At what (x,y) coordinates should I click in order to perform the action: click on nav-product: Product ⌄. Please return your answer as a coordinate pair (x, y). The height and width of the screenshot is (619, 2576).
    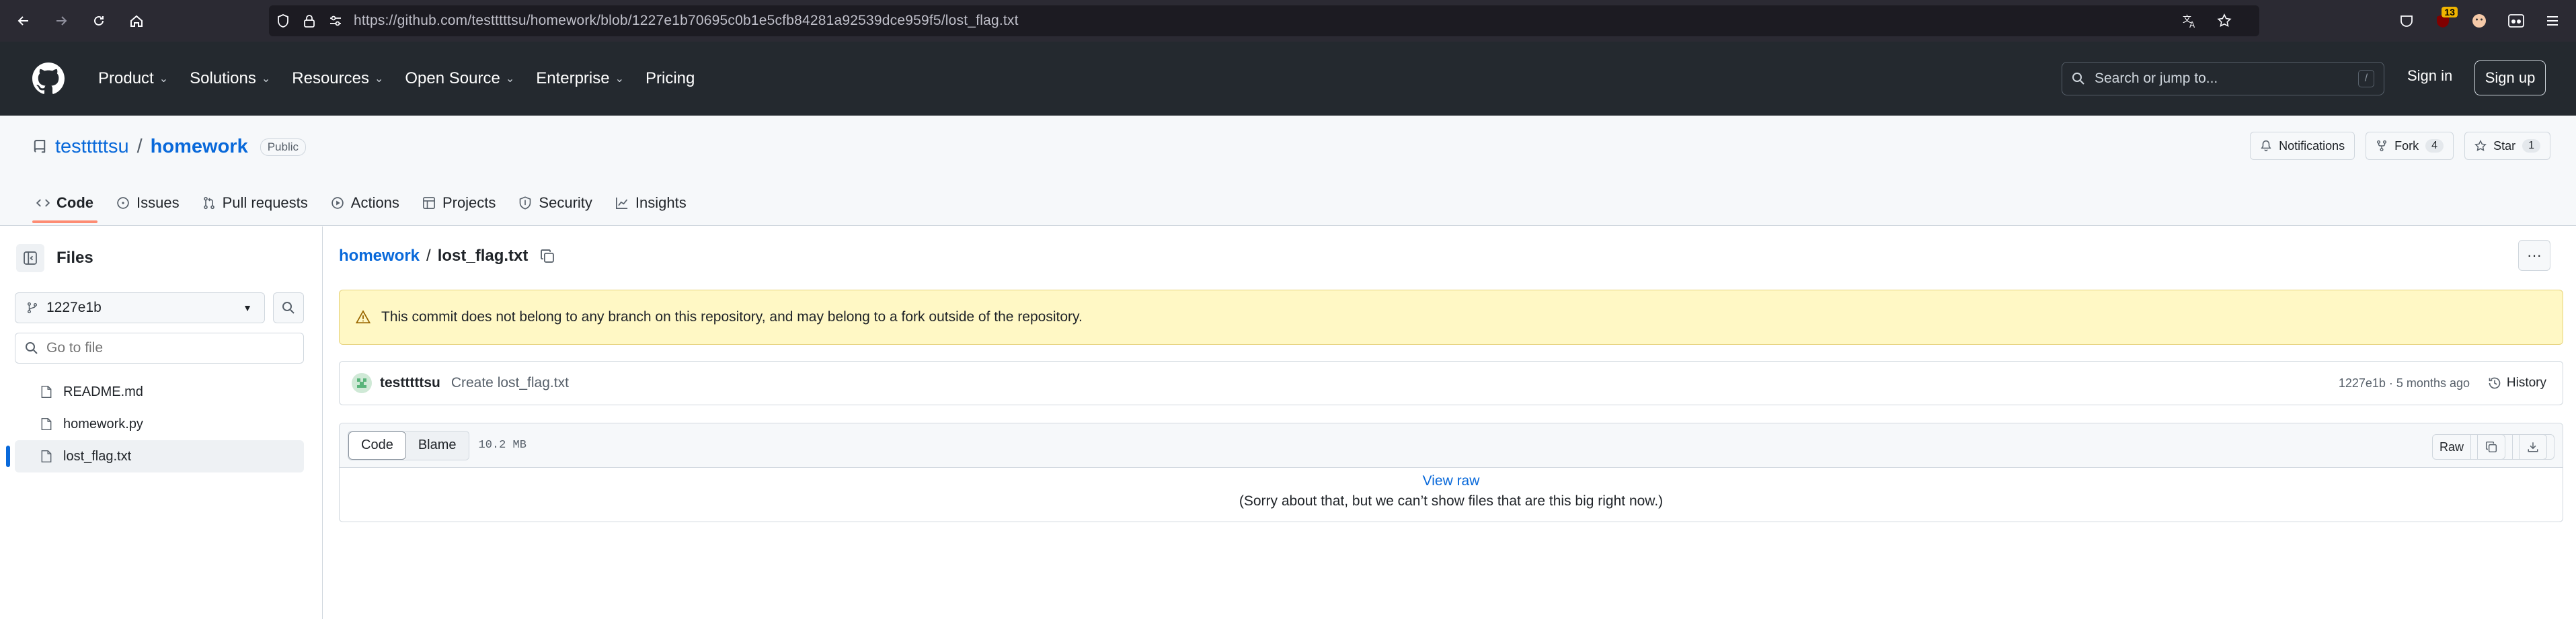
    Looking at the image, I should click on (133, 78).